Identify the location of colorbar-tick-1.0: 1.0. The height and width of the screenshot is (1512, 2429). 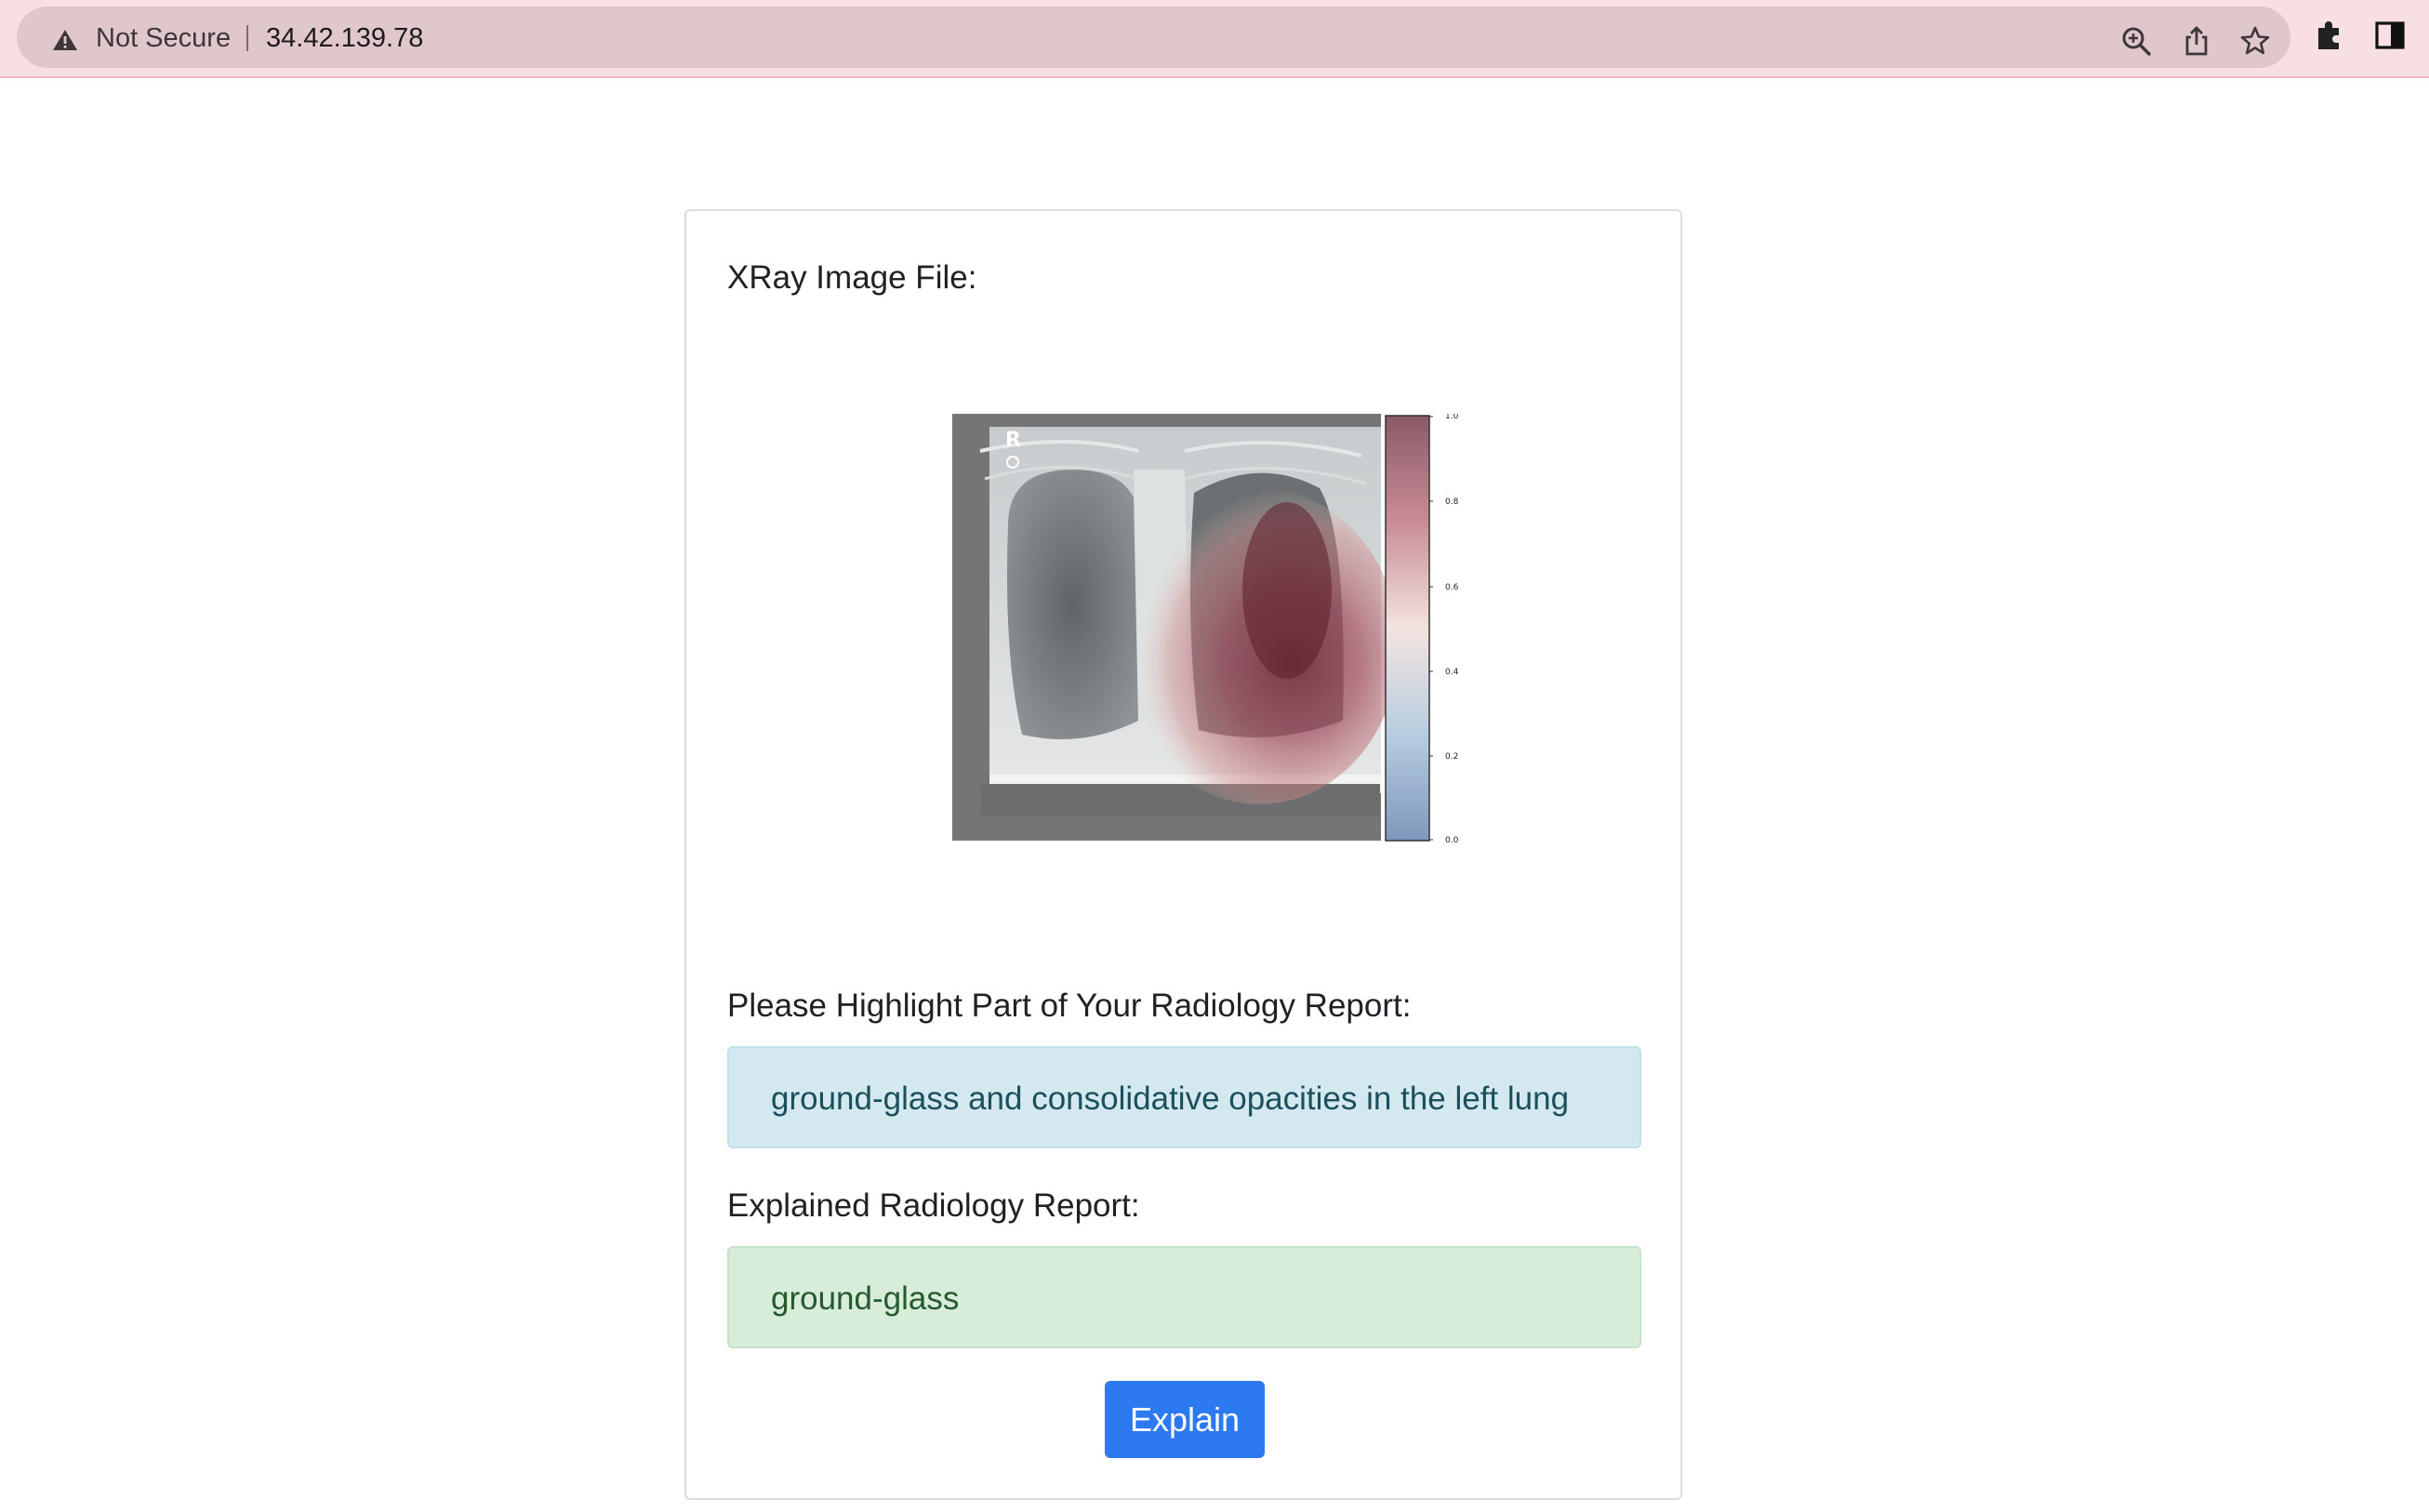
(1452, 417).